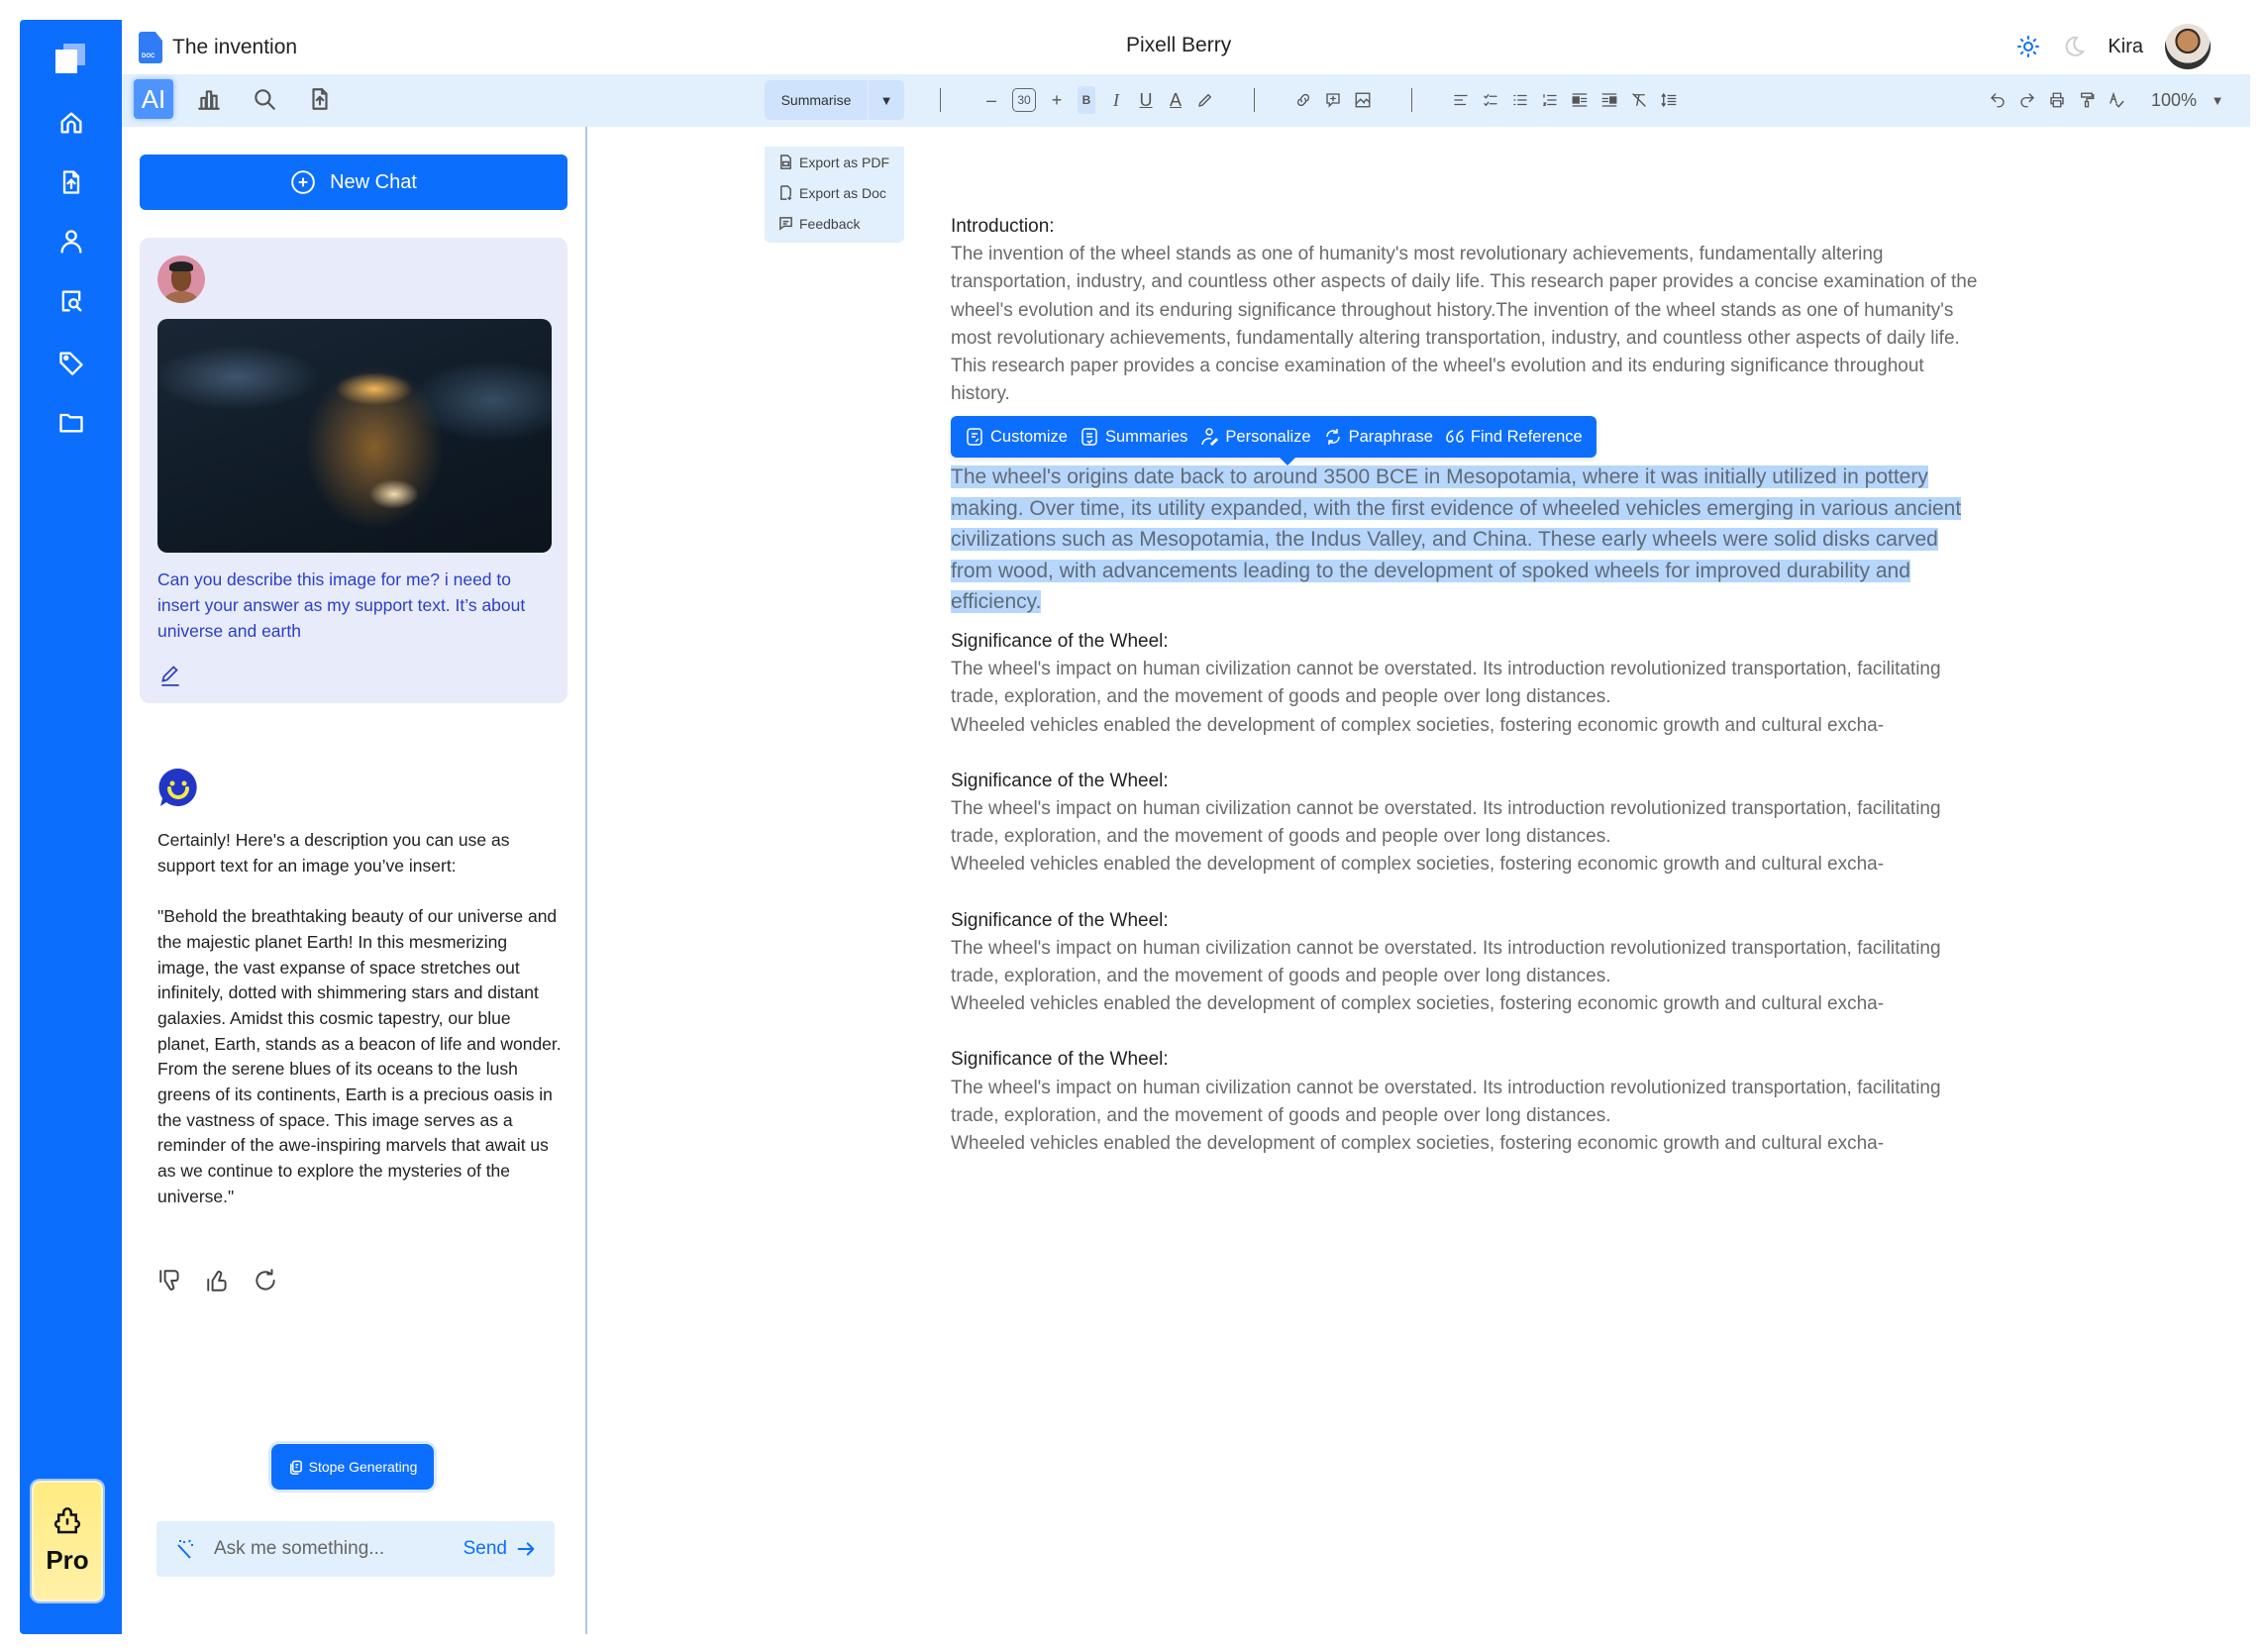 Image resolution: width=2266 pixels, height=1652 pixels. I want to click on menu-export-pdf: Export as PDF, so click(834, 162).